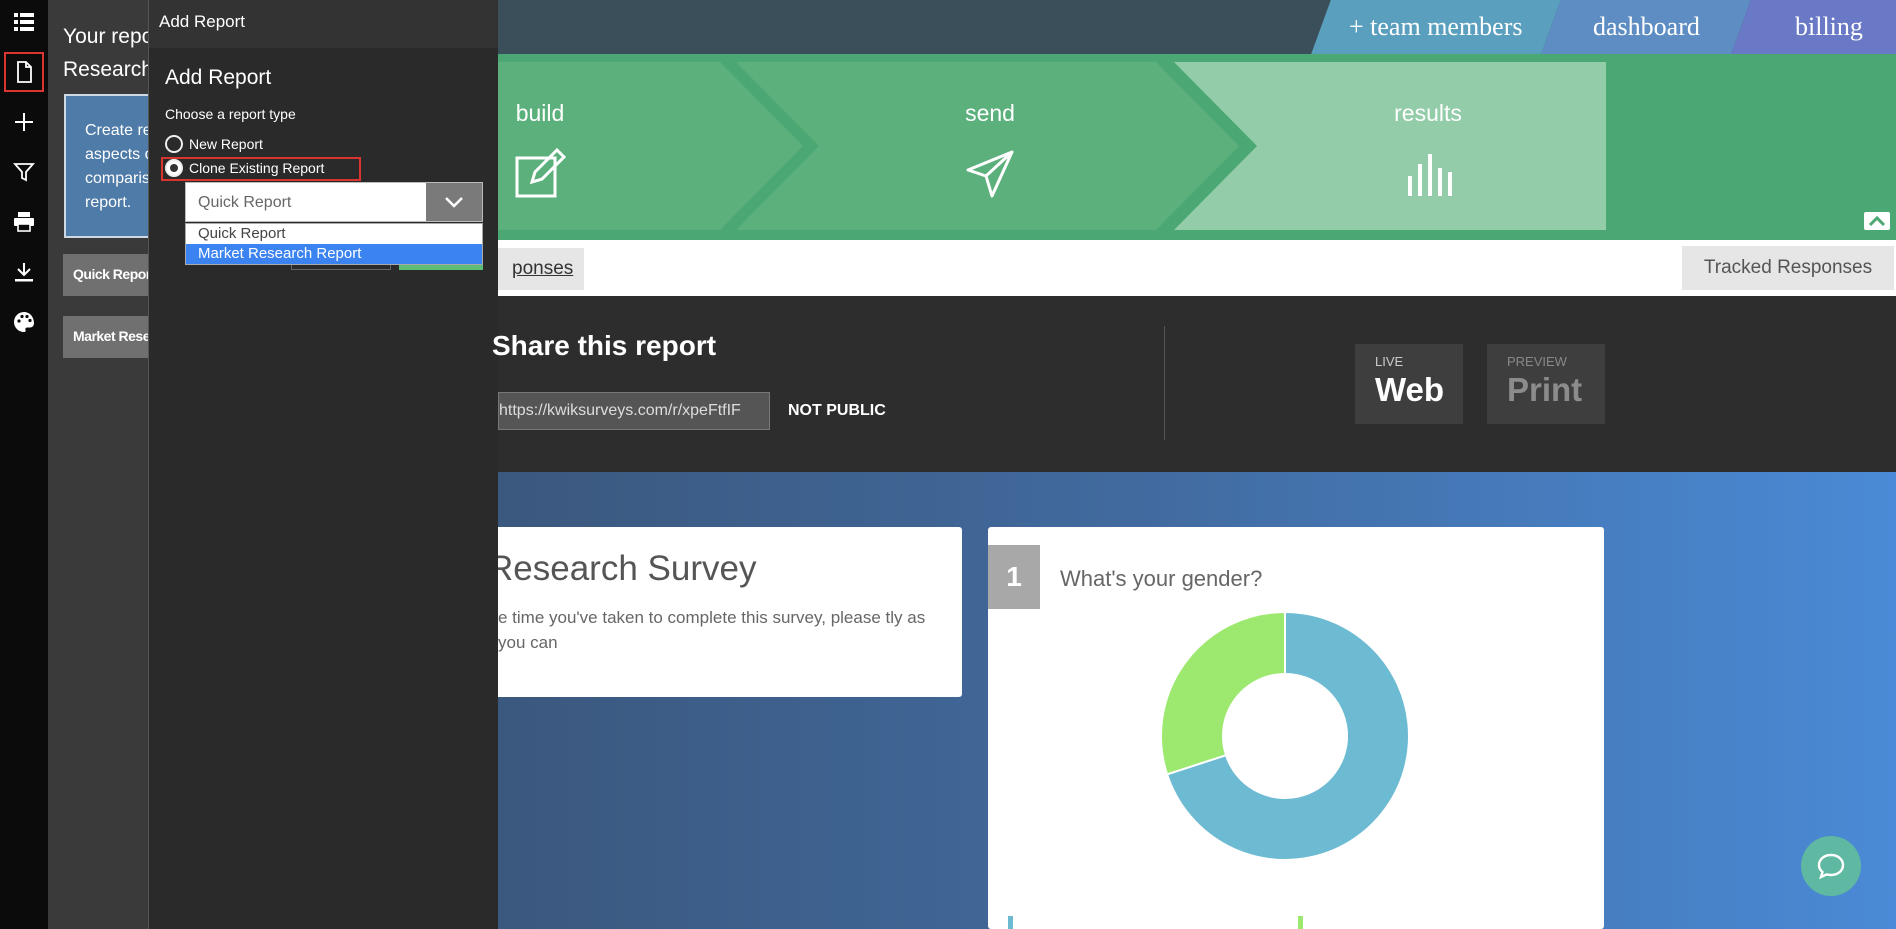 The image size is (1896, 929). I want to click on report-subnav: ponses Tracked Responses, so click(1197, 268).